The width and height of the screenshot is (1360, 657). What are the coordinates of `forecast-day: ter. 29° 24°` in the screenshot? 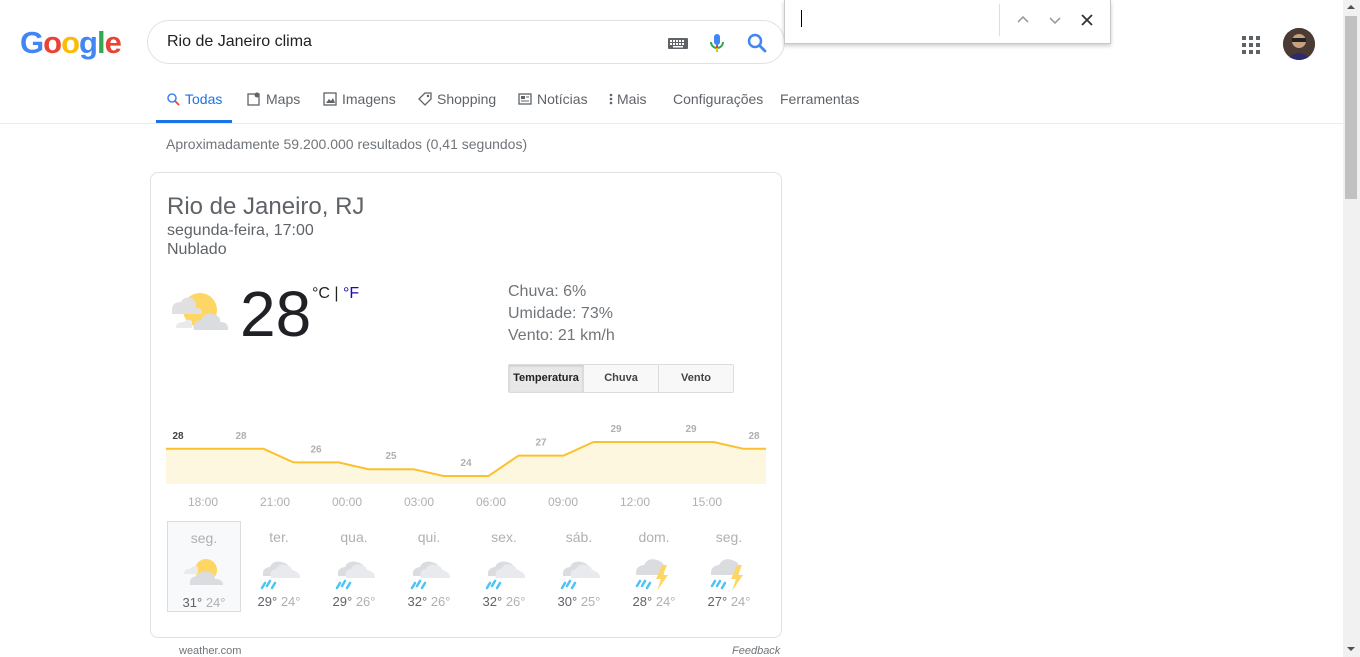 It's located at (279, 566).